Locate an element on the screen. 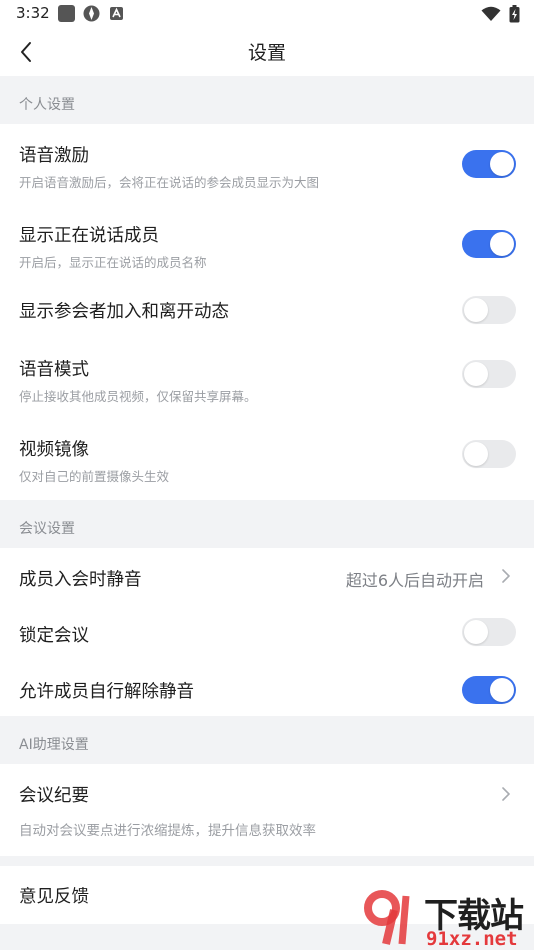 This screenshot has height=950, width=534. a-box-icon is located at coordinates (116, 13).